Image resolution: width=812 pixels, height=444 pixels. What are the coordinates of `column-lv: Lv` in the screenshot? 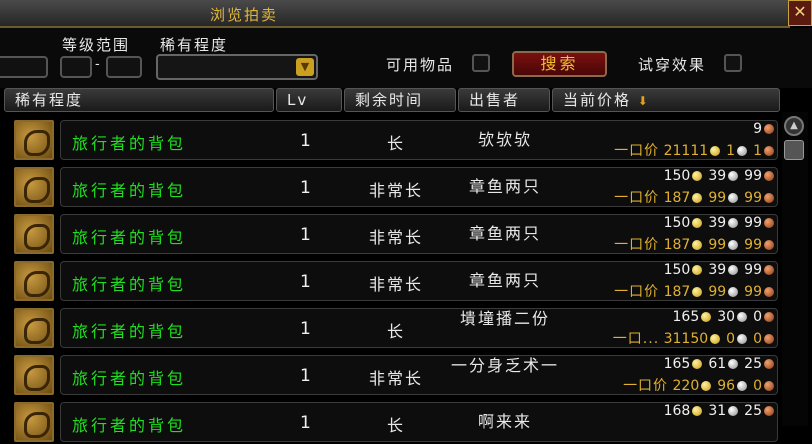 It's located at (309, 100).